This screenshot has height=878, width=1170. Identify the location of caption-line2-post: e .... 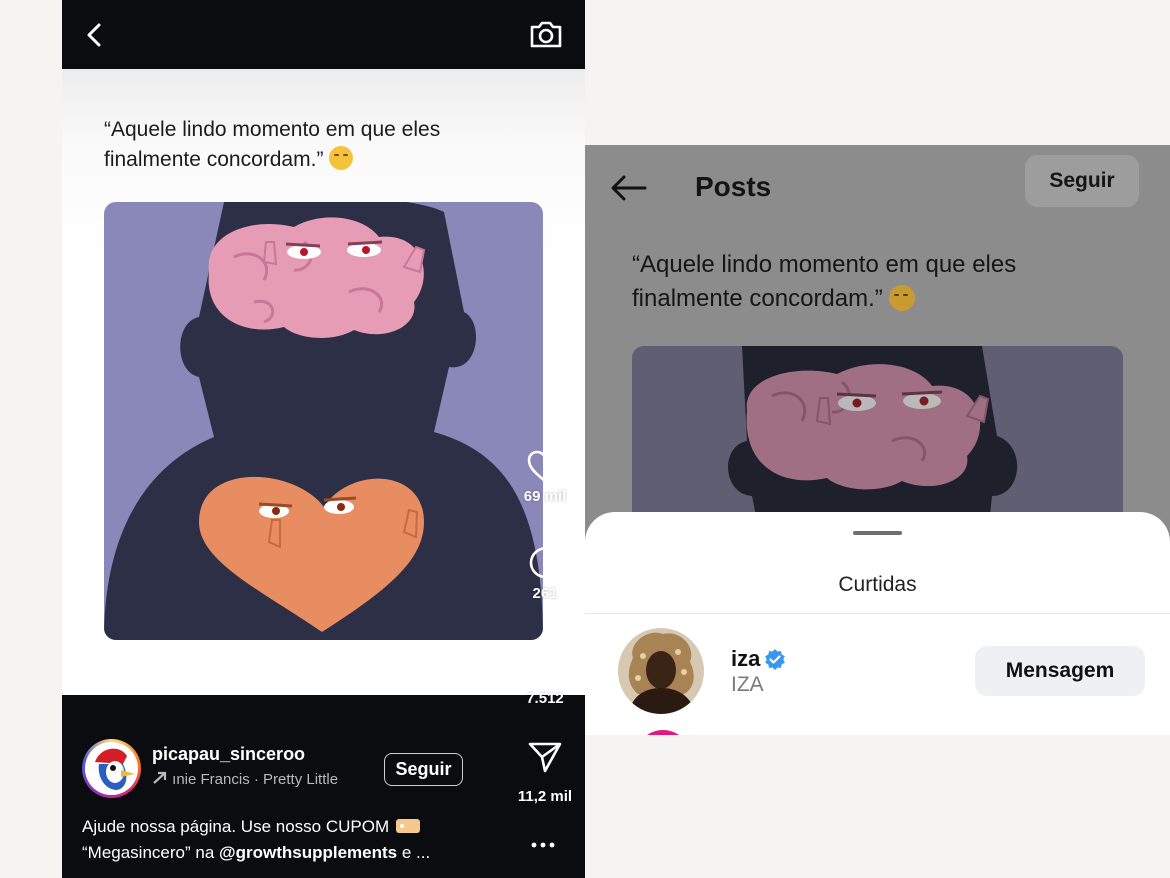
(414, 852).